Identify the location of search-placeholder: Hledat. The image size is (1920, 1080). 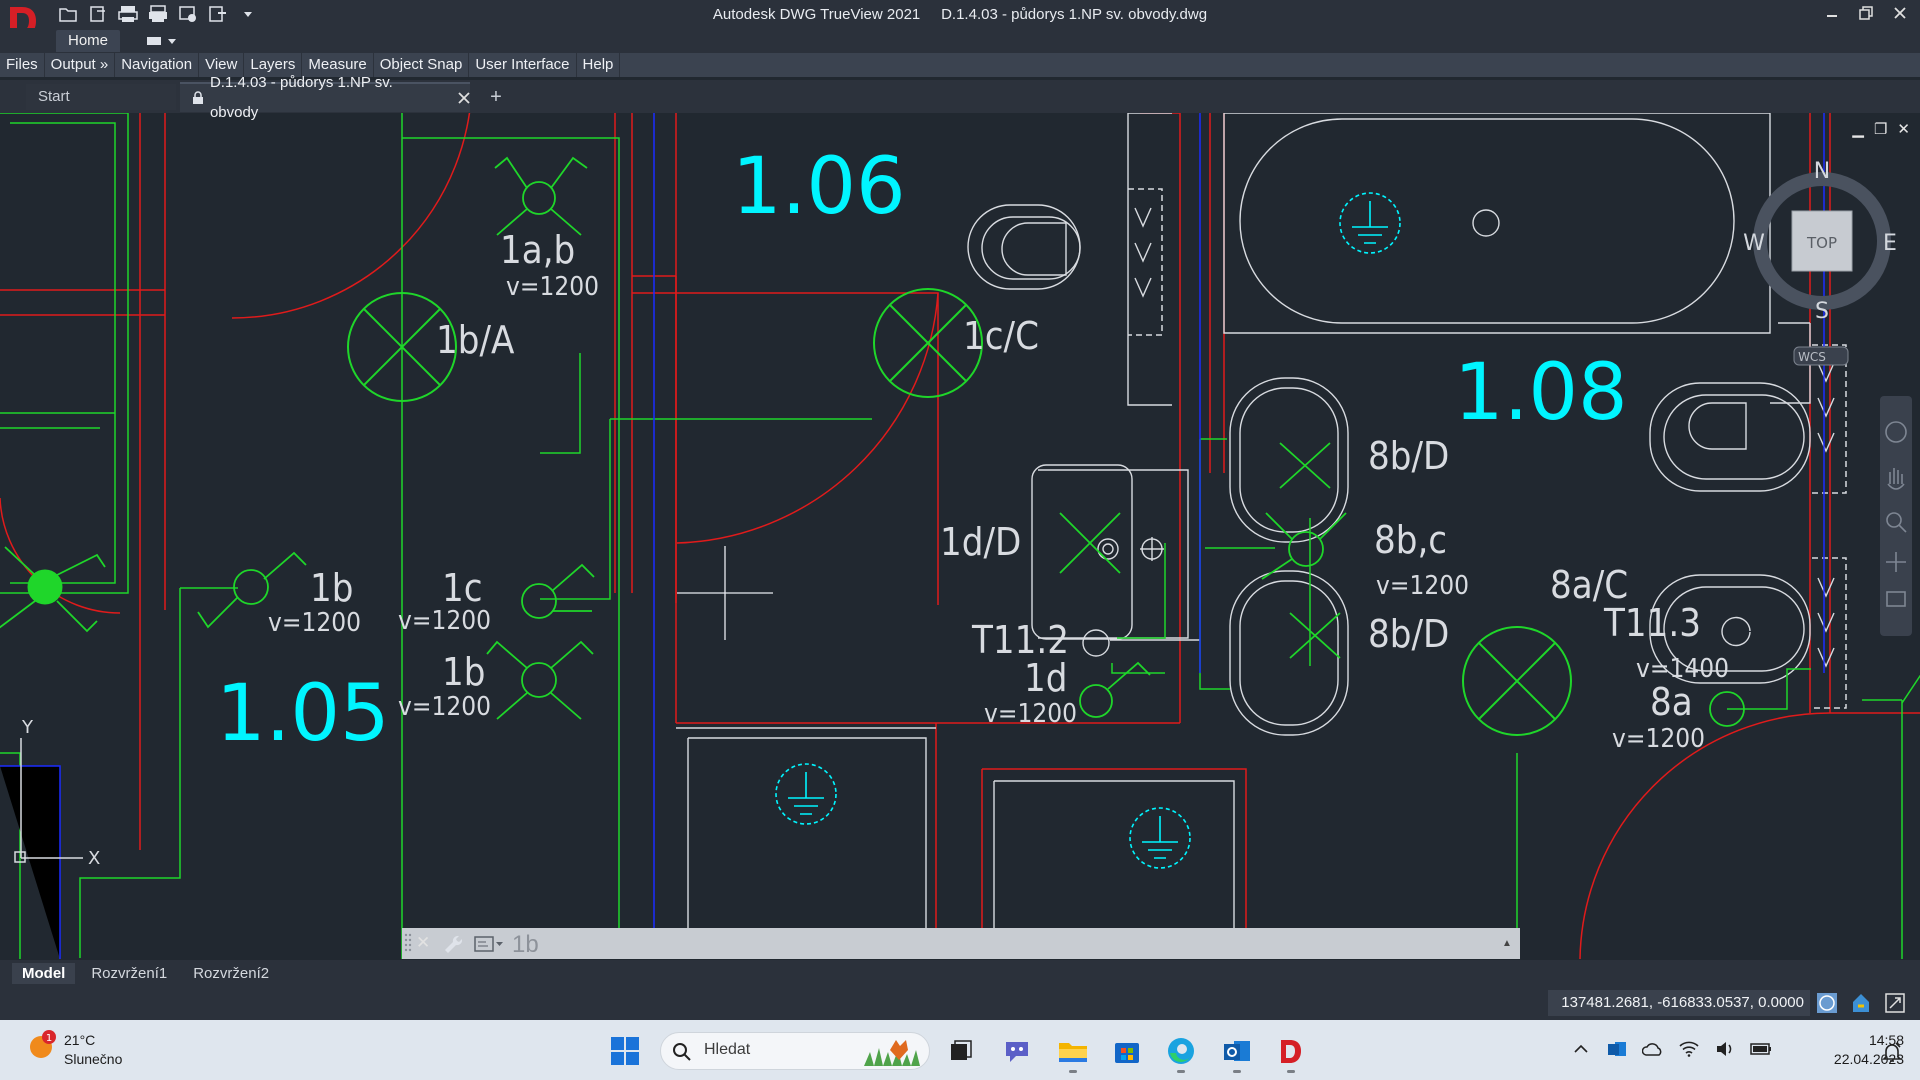
(727, 1049).